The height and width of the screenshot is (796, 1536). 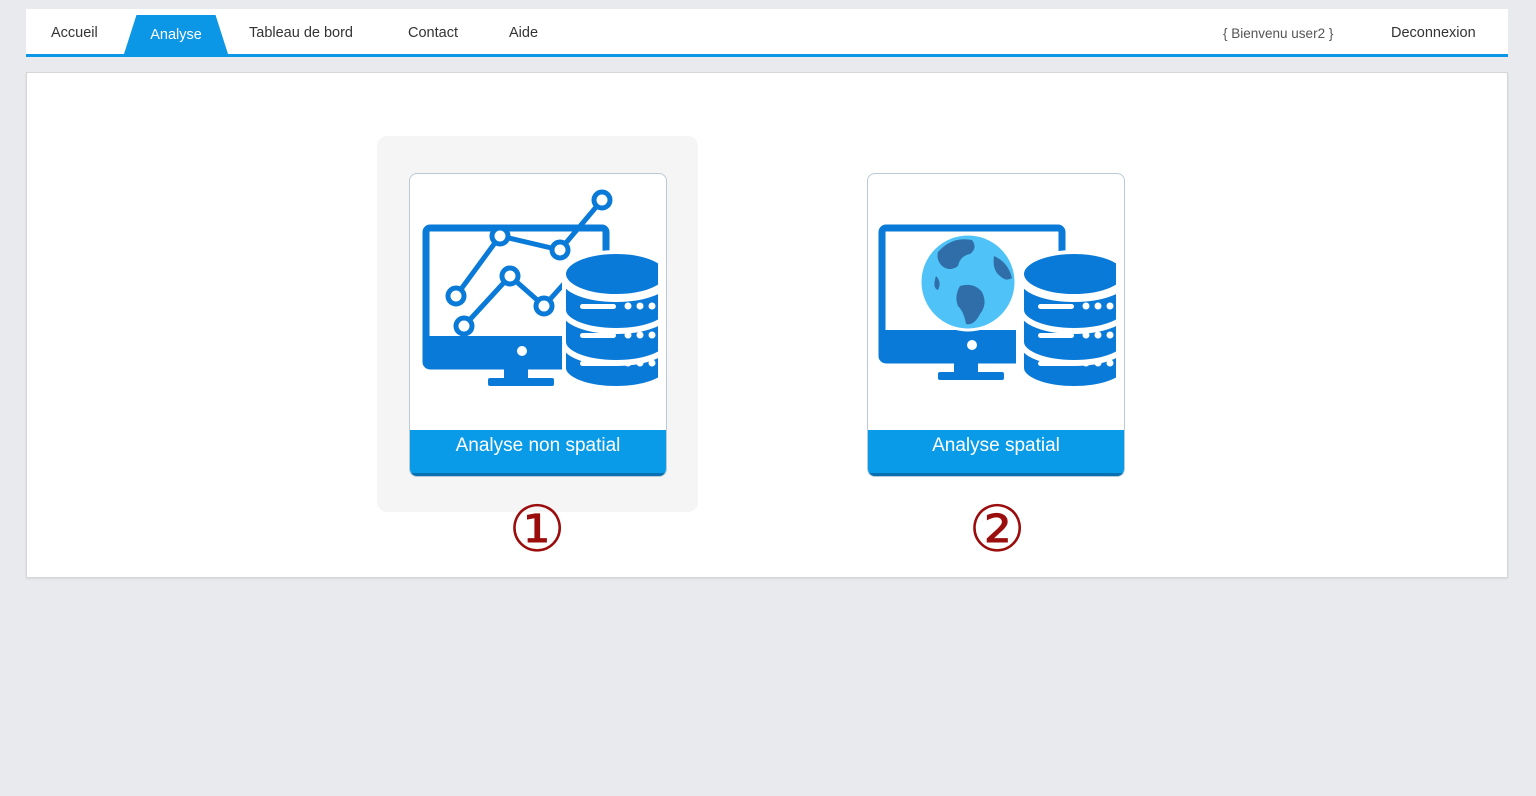 What do you see at coordinates (537, 530) in the screenshot?
I see `marker-1: ①` at bounding box center [537, 530].